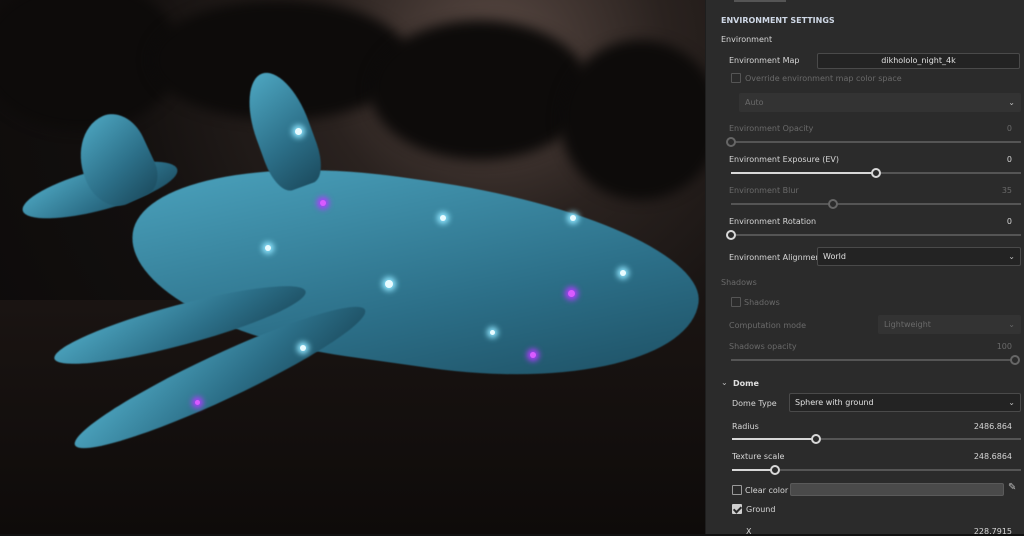  Describe the element at coordinates (918, 61) in the screenshot. I see `environment-map-field: dikhololo_night_4k` at that location.